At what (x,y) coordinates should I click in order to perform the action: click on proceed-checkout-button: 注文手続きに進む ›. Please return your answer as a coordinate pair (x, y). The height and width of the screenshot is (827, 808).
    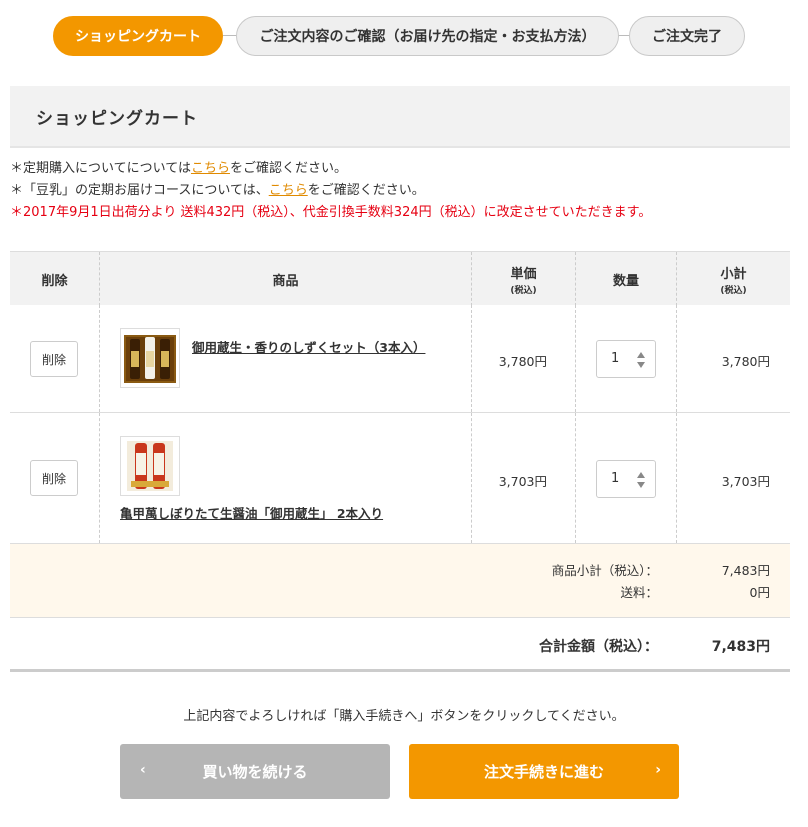
    Looking at the image, I should click on (544, 771).